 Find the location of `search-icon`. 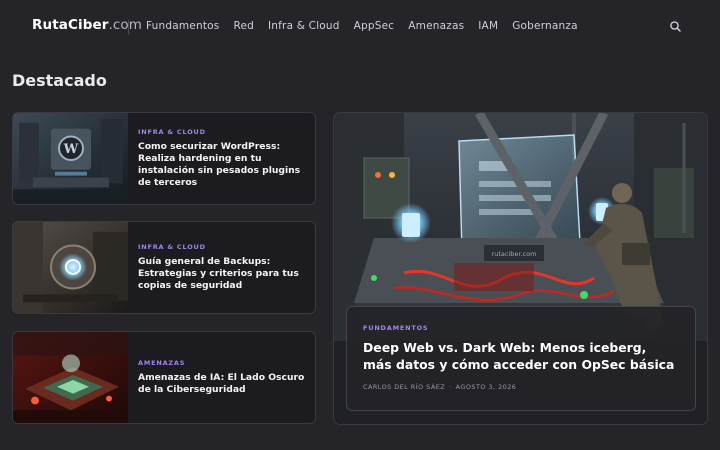

search-icon is located at coordinates (675, 26).